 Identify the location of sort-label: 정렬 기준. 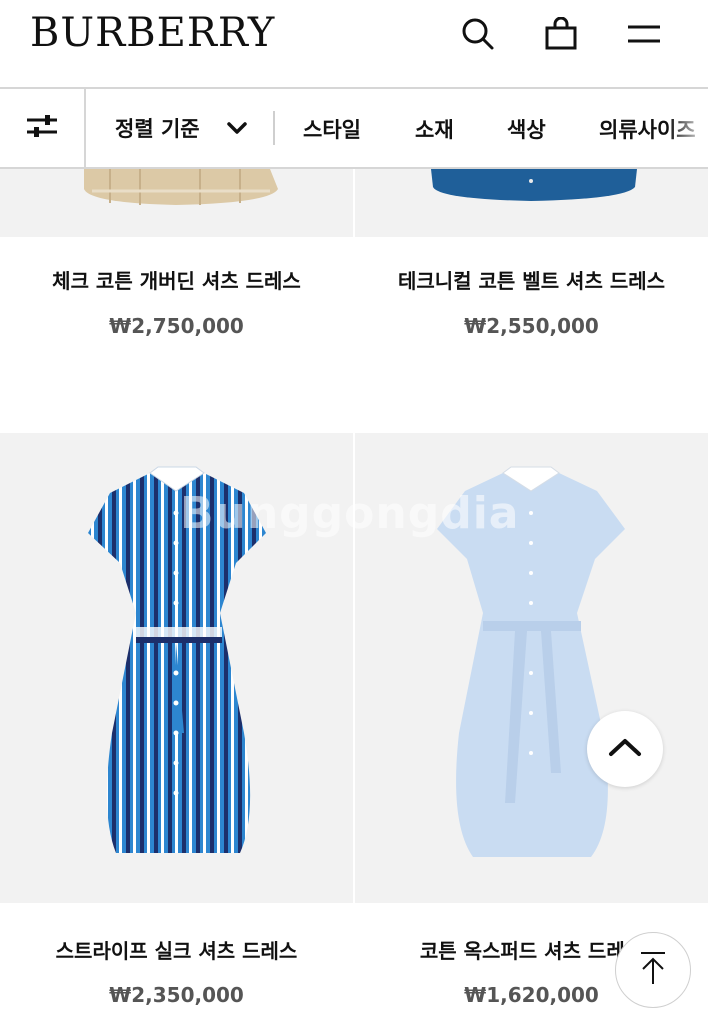
(157, 129).